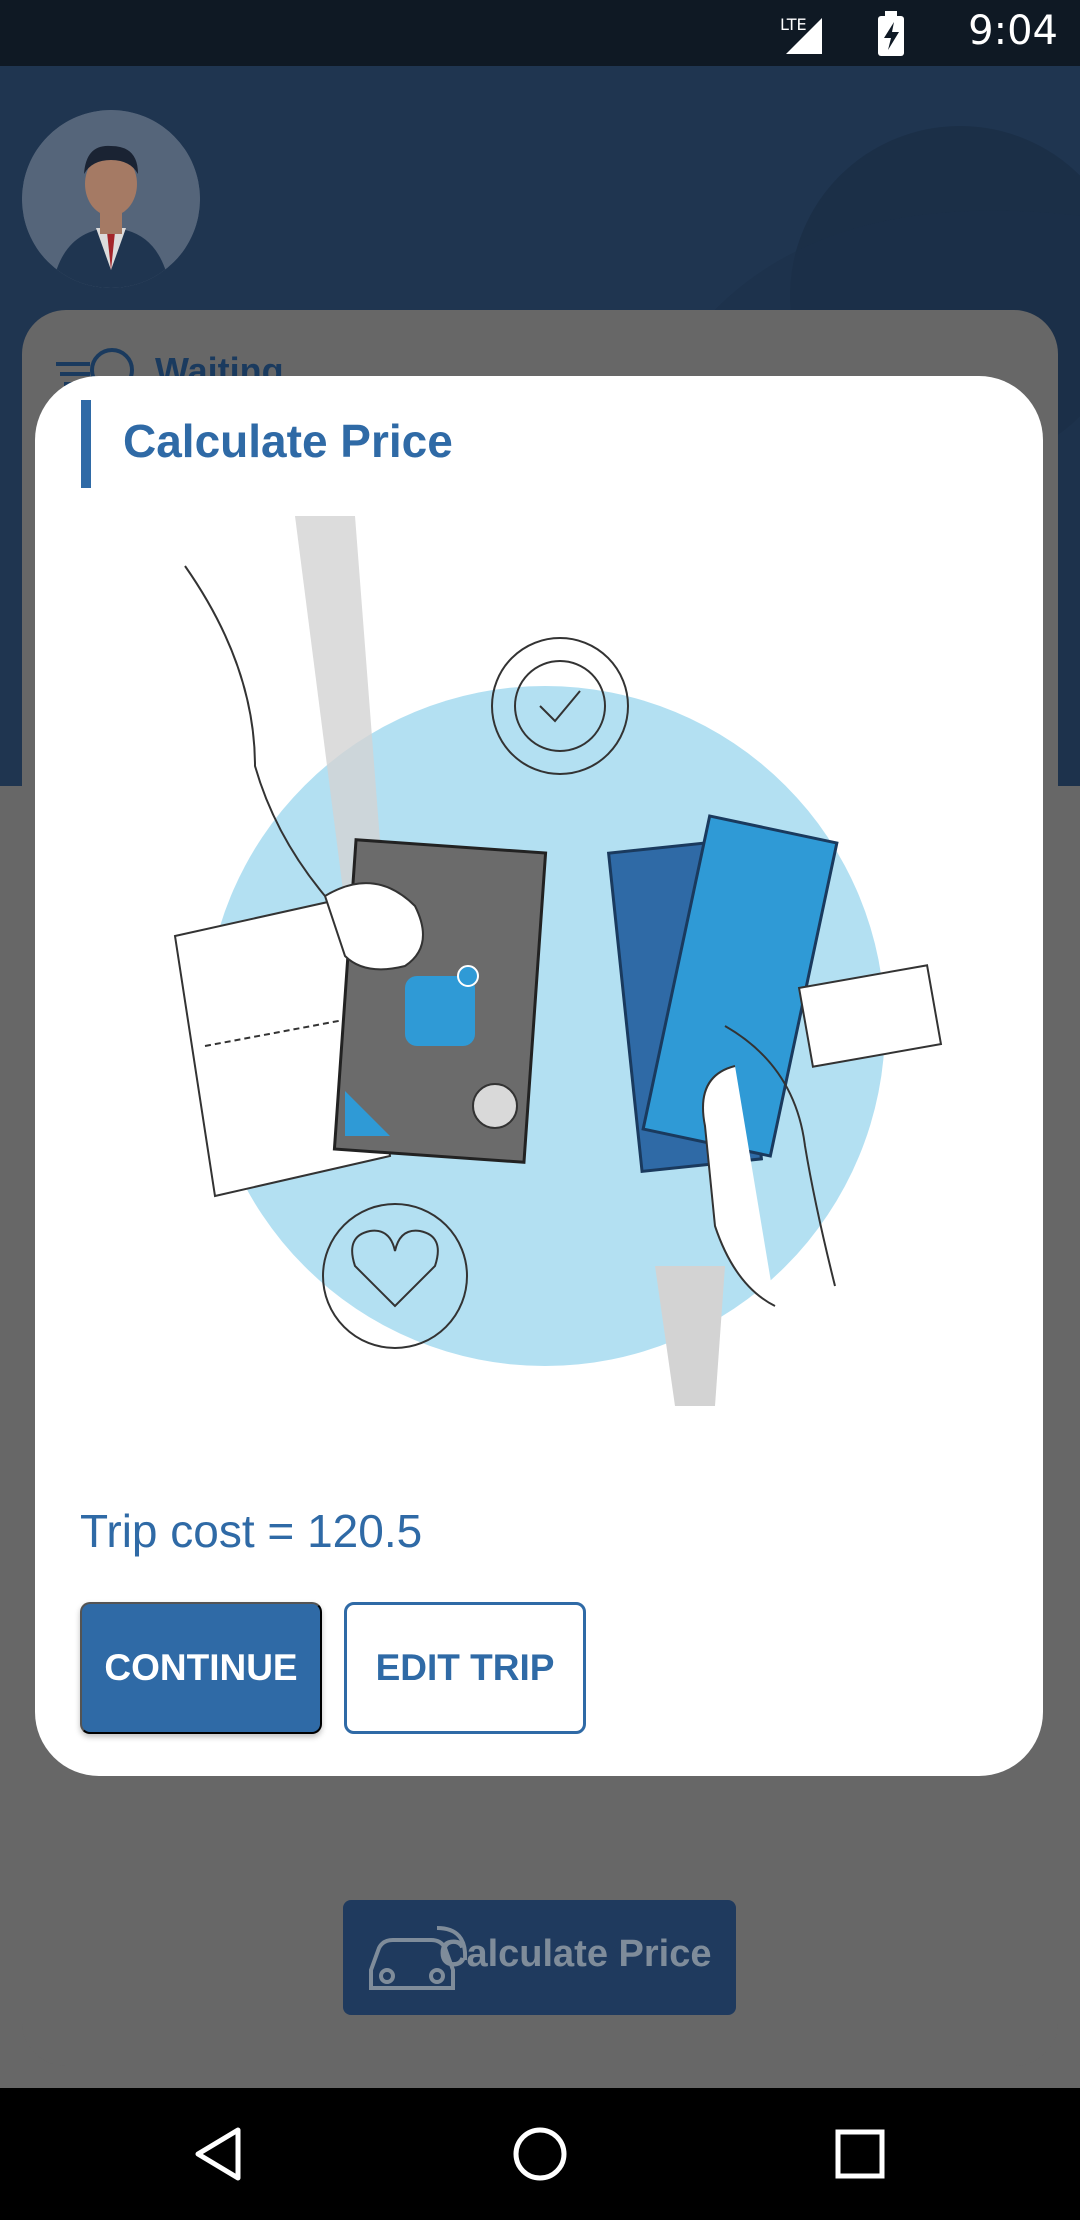 This screenshot has width=1080, height=2220. I want to click on recents-icon, so click(860, 2154).